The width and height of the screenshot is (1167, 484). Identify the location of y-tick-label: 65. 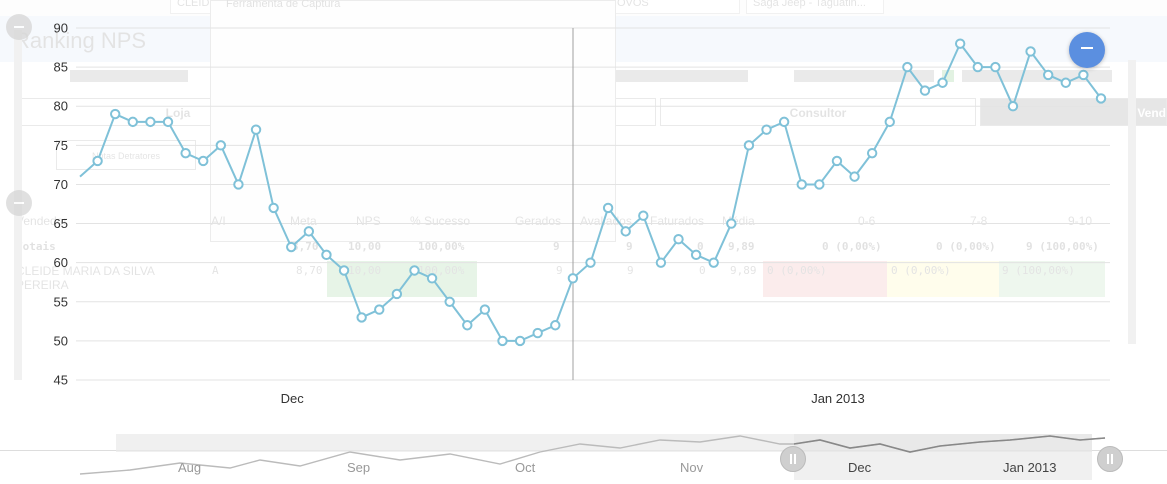
(61, 223).